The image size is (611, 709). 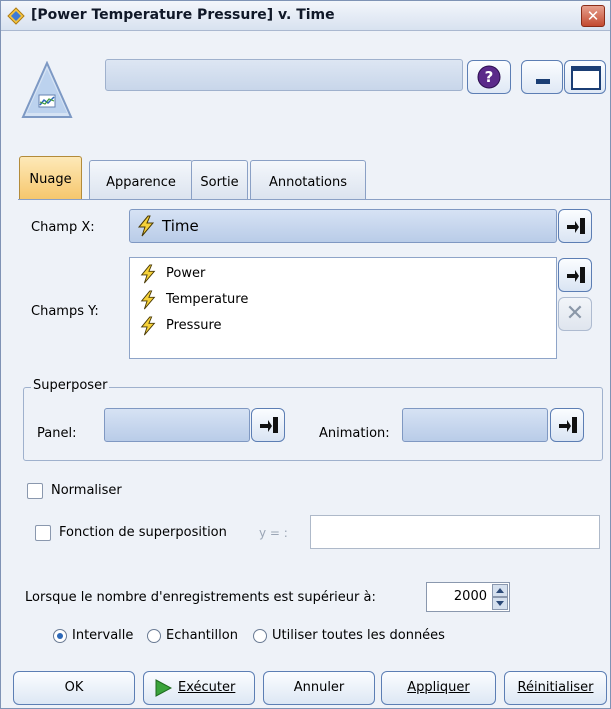 What do you see at coordinates (194, 325) in the screenshot?
I see `y-field-name: Pressure` at bounding box center [194, 325].